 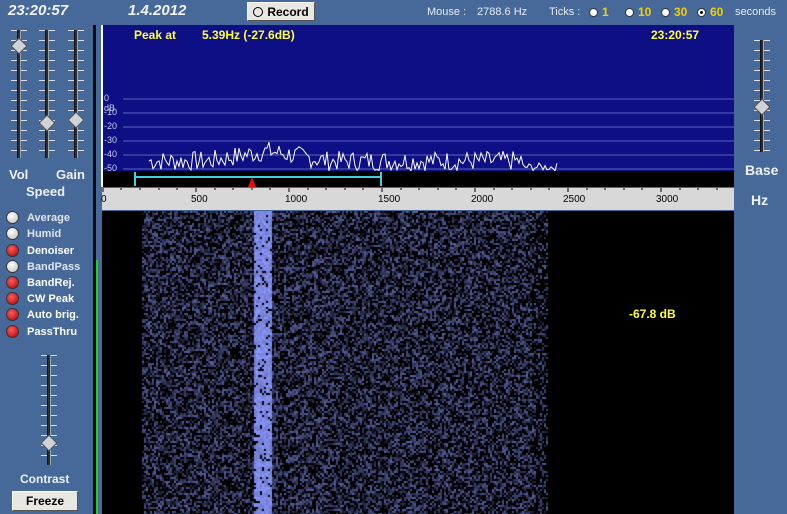 What do you see at coordinates (762, 107) in the screenshot?
I see `base-slider-thumb` at bounding box center [762, 107].